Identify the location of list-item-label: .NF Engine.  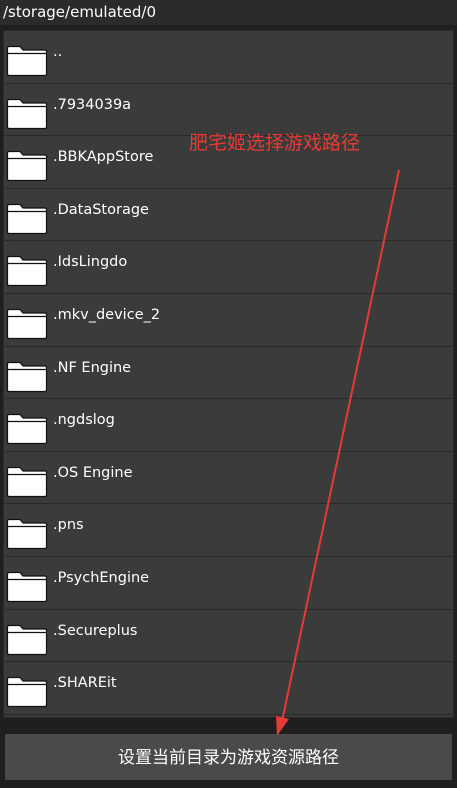
(92, 367).